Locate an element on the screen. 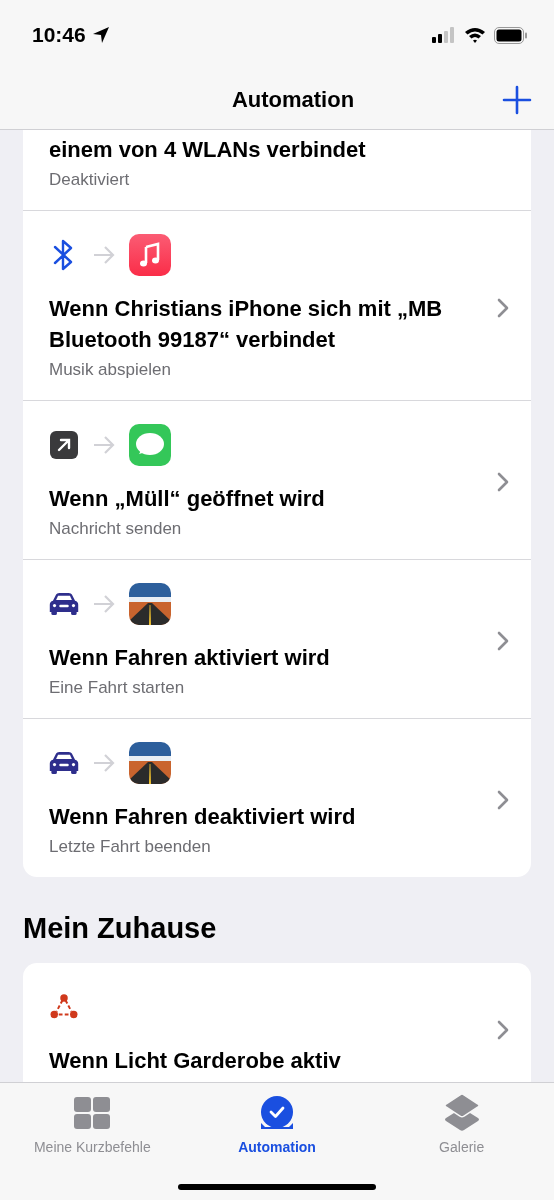 The height and width of the screenshot is (1200, 554). add-icon is located at coordinates (517, 99).